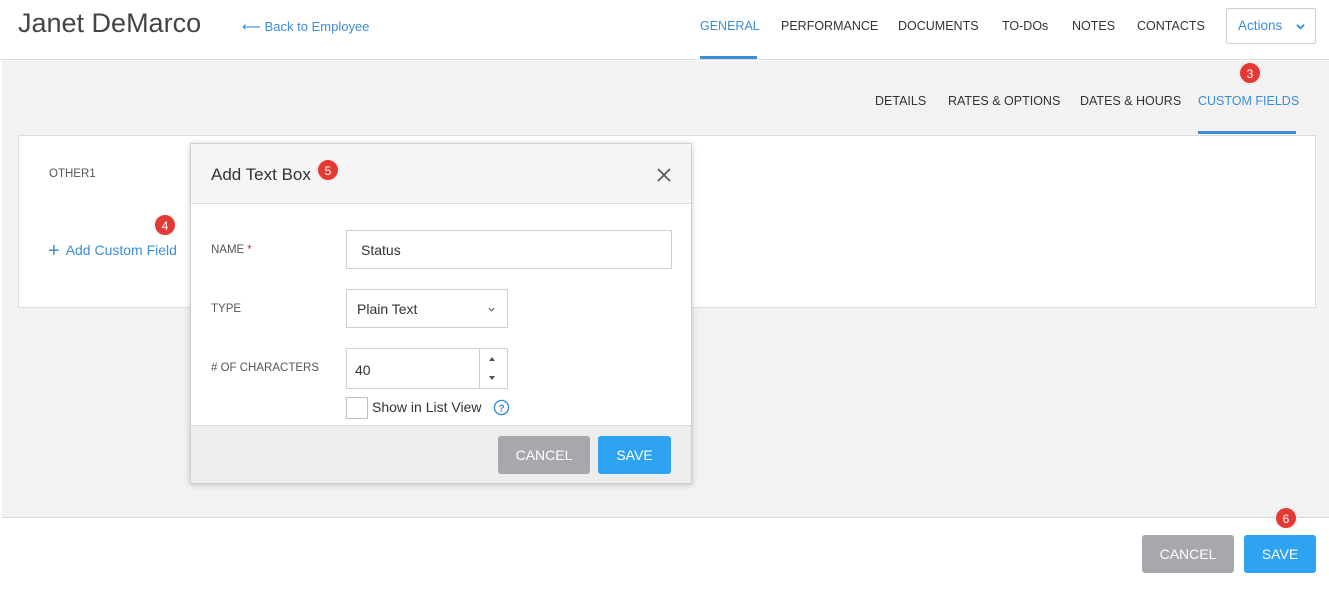 The width and height of the screenshot is (1329, 590). What do you see at coordinates (509, 249) in the screenshot?
I see `name-input` at bounding box center [509, 249].